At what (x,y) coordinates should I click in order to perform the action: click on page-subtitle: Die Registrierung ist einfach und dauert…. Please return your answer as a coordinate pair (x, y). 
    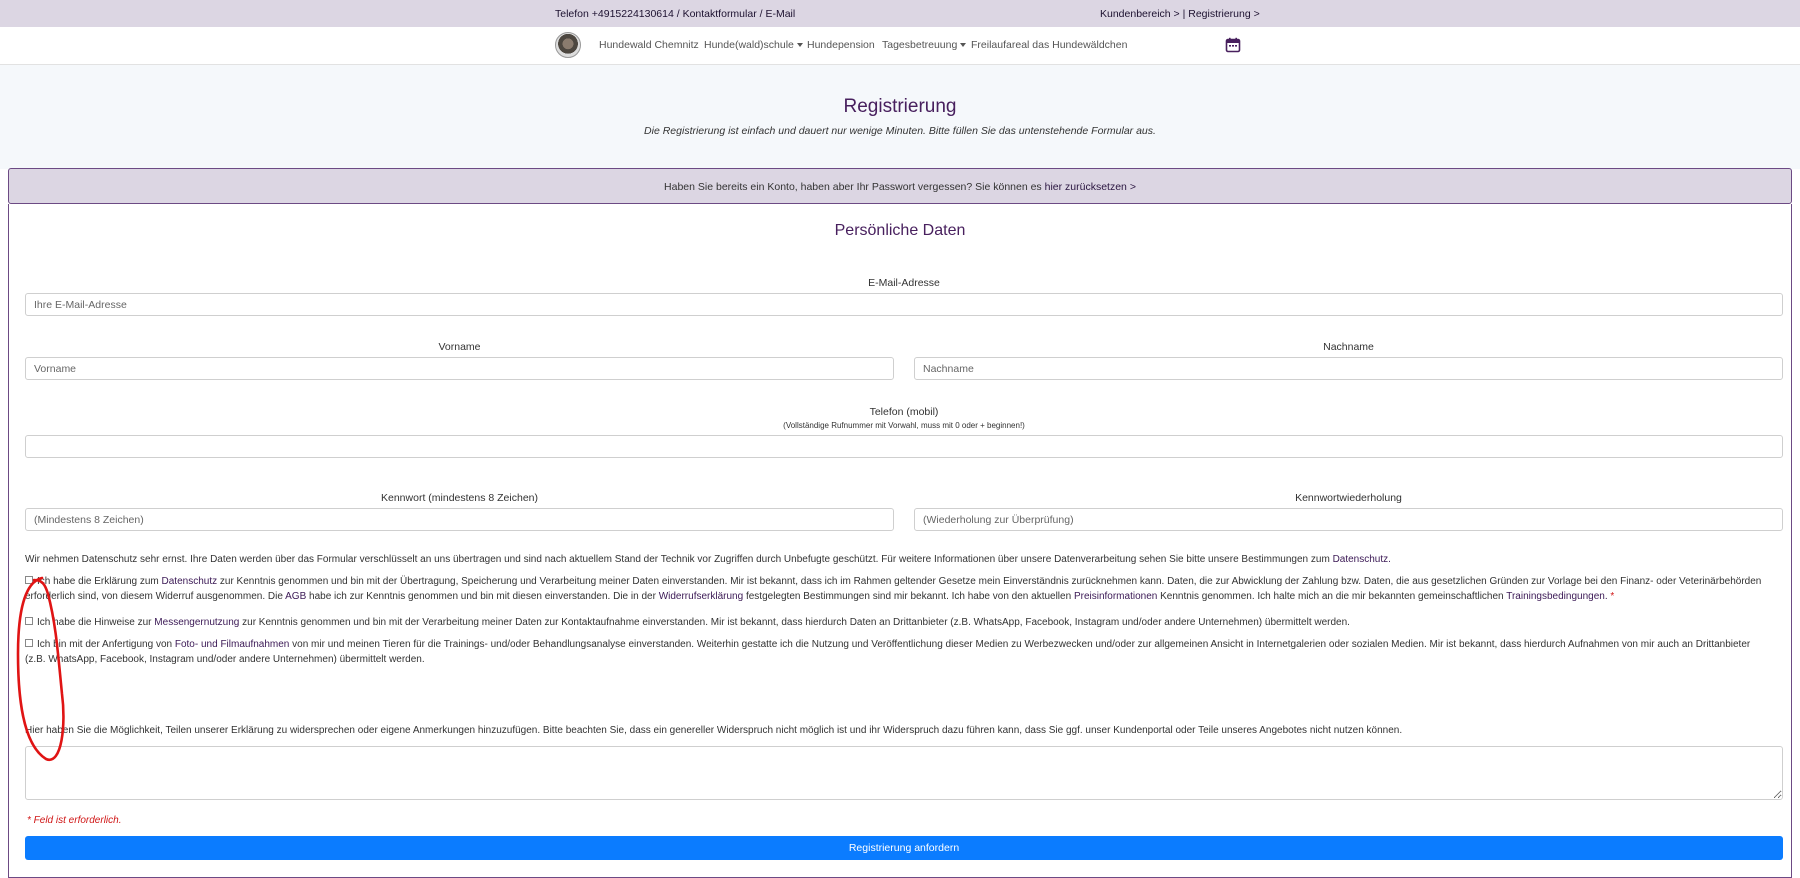
    Looking at the image, I should click on (900, 131).